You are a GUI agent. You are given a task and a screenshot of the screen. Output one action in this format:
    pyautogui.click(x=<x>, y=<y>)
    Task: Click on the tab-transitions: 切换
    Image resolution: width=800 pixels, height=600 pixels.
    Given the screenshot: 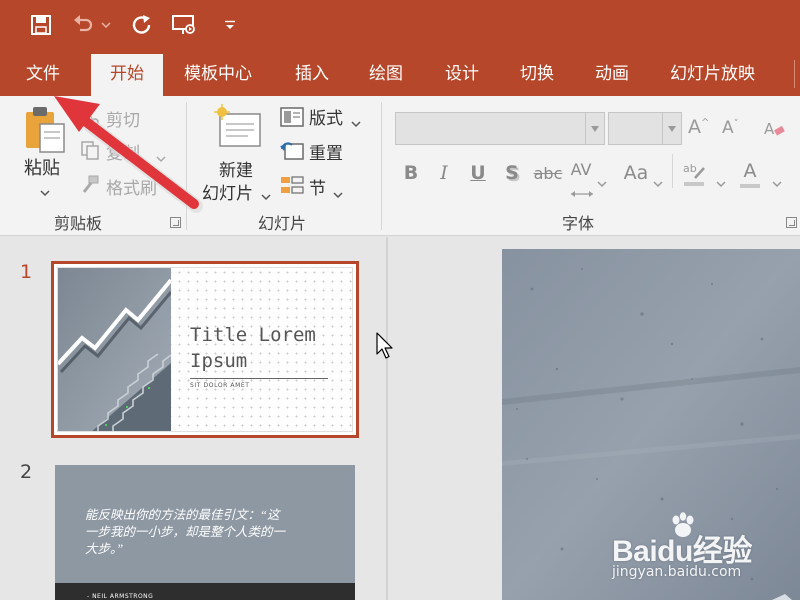 What is the action you would take?
    pyautogui.click(x=537, y=74)
    